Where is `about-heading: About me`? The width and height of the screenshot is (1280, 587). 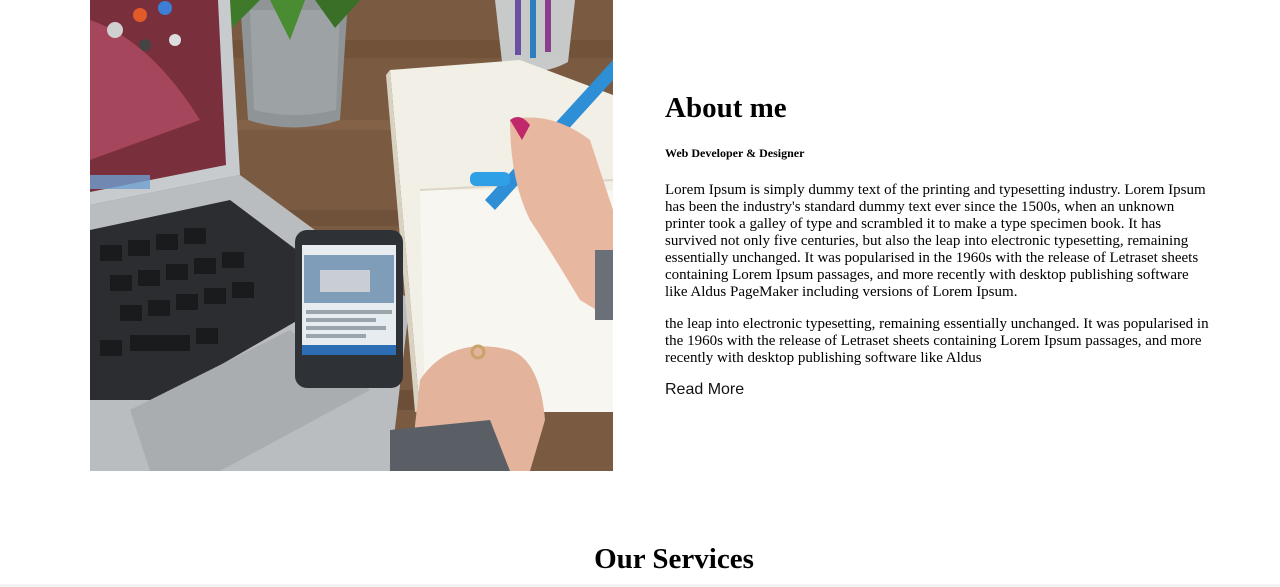
about-heading: About me is located at coordinates (726, 108).